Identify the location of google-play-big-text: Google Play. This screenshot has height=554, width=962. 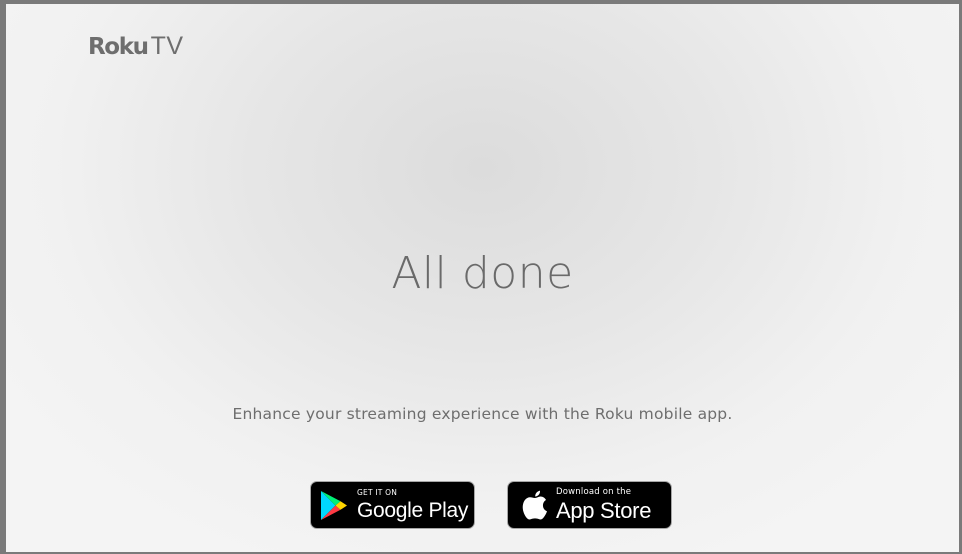
(413, 510).